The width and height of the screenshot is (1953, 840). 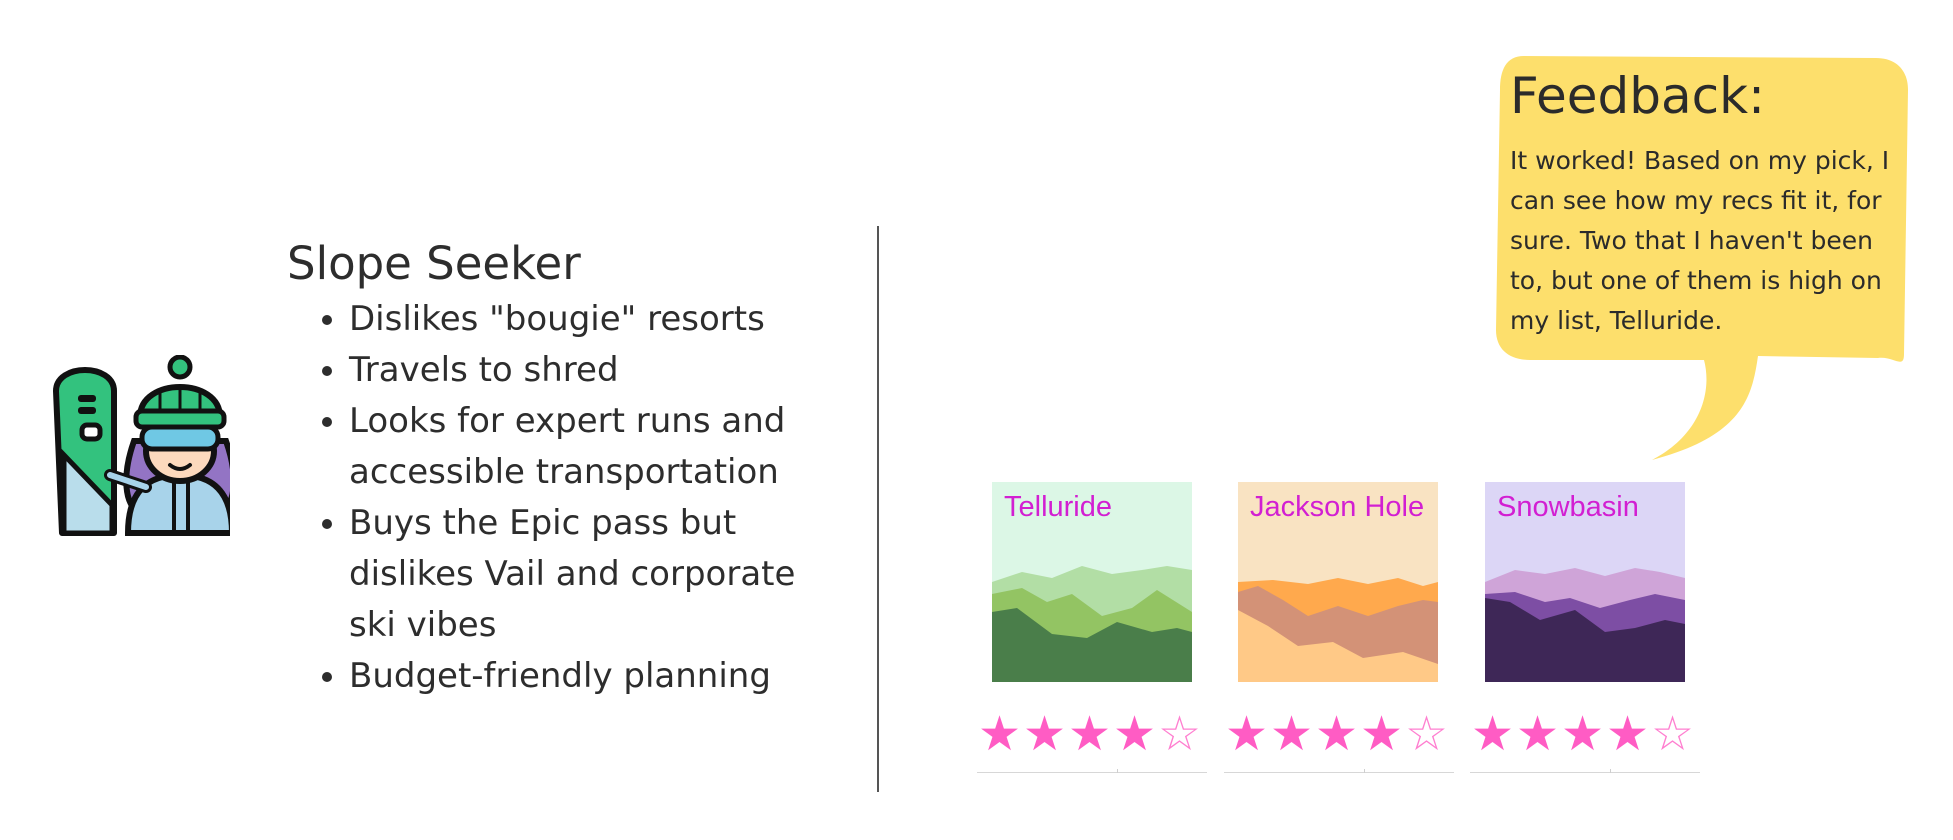 I want to click on resort-card-jackson-hole: Jackson Hole, so click(x=1338, y=582).